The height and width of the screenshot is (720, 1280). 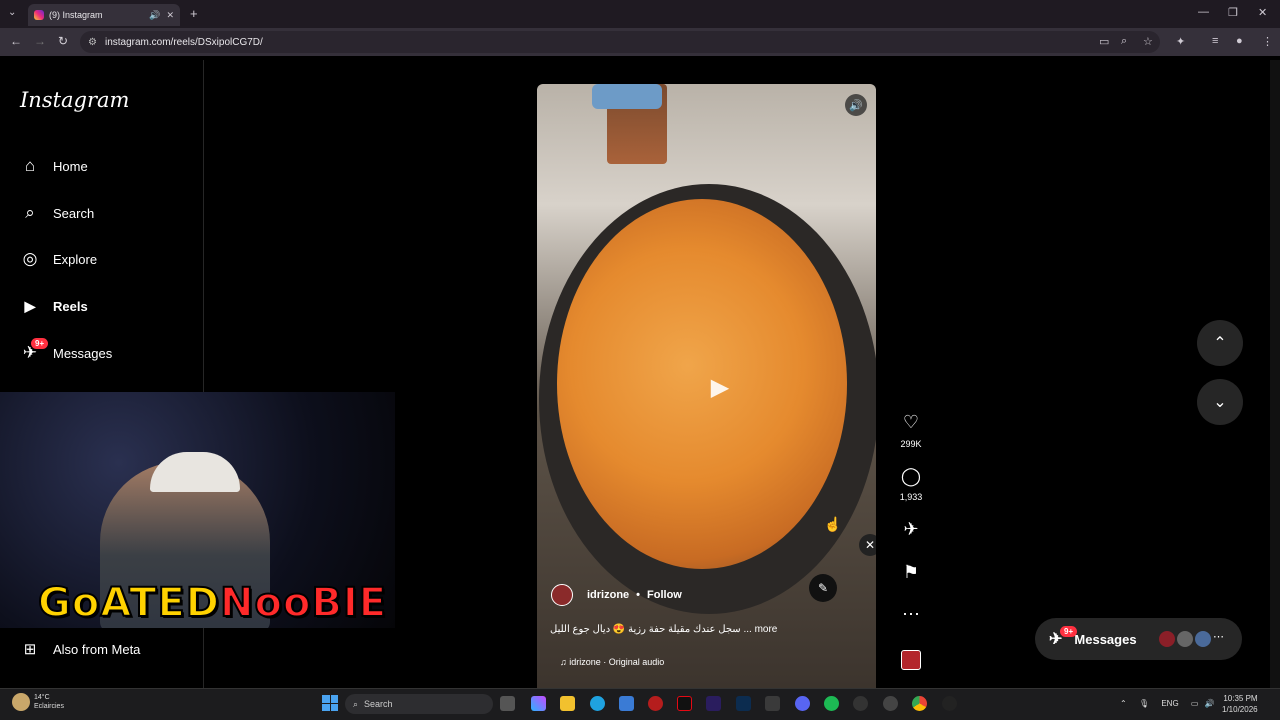 What do you see at coordinates (1180, 41) in the screenshot?
I see `extensions-icon: ✦` at bounding box center [1180, 41].